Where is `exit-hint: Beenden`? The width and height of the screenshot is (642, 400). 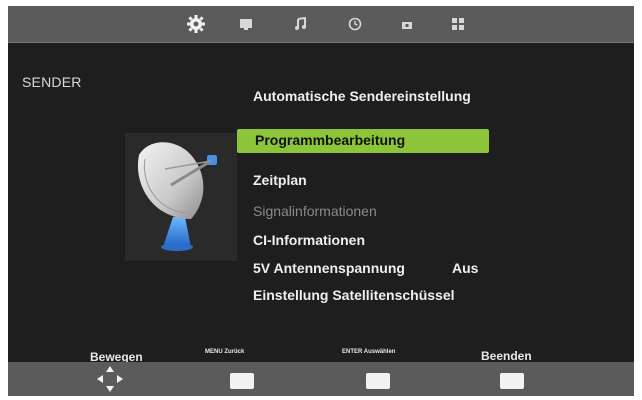
exit-hint: Beenden is located at coordinates (506, 356).